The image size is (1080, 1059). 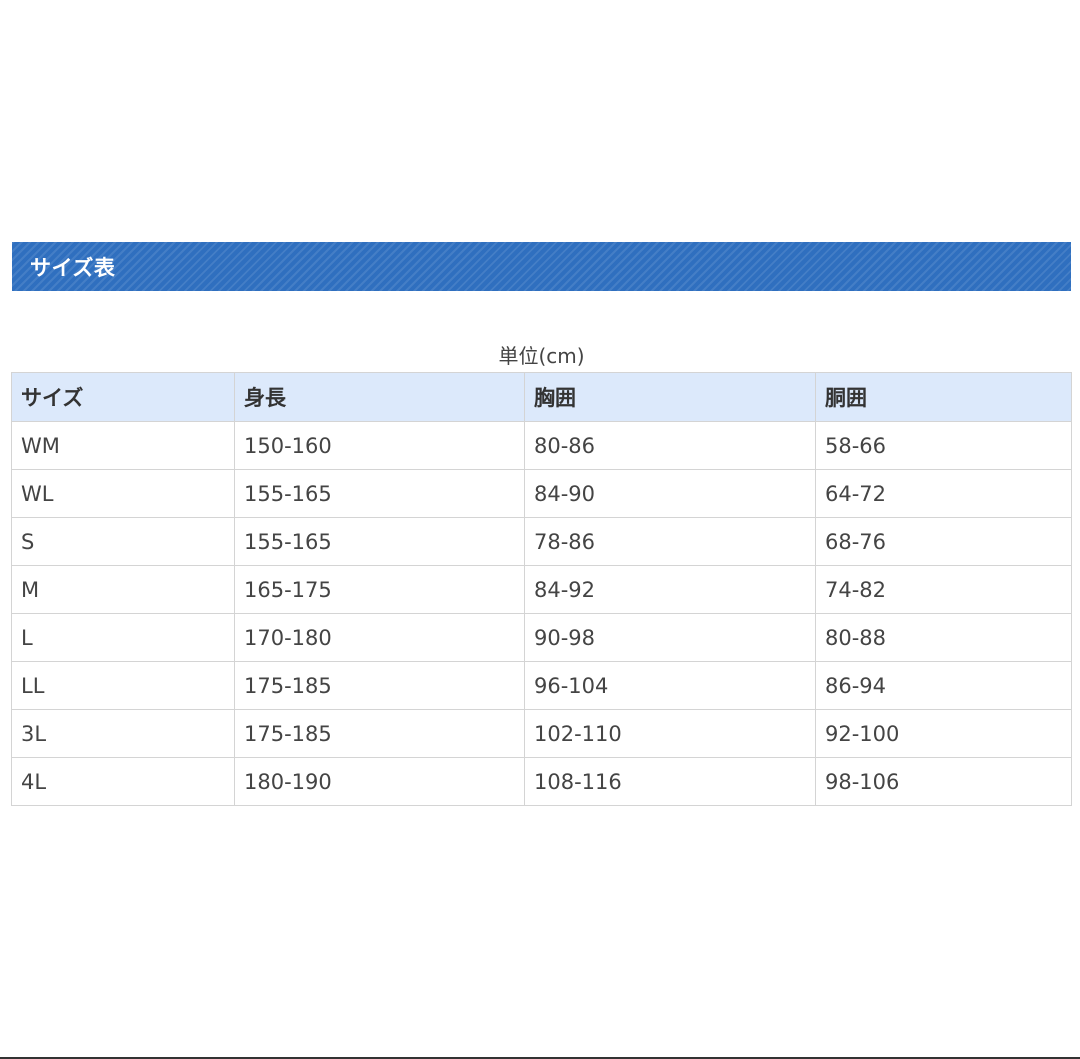 I want to click on unit-caption: 単位(cm), so click(x=541, y=356).